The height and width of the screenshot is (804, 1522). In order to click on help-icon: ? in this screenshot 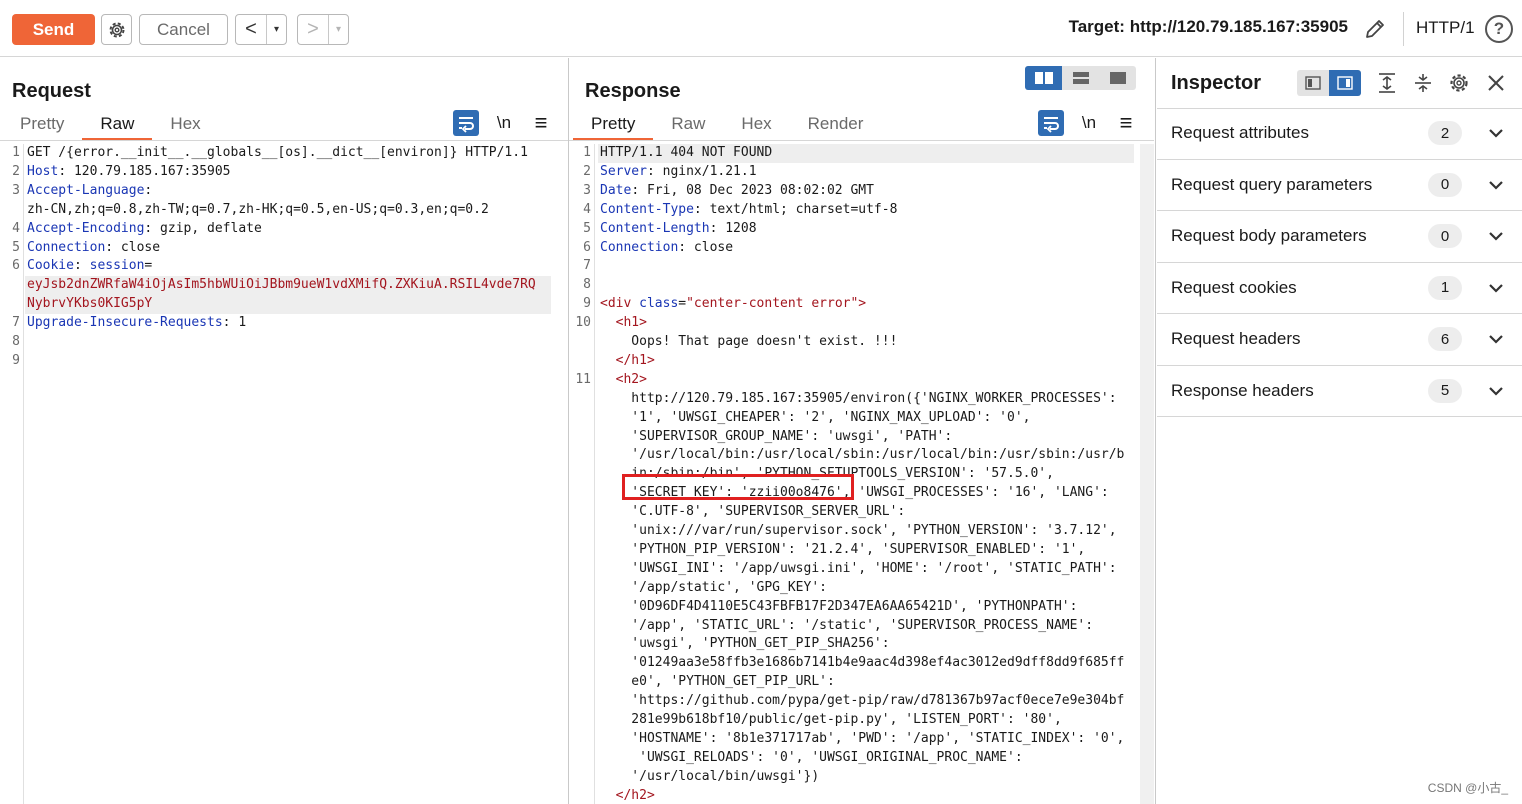, I will do `click(1499, 29)`.